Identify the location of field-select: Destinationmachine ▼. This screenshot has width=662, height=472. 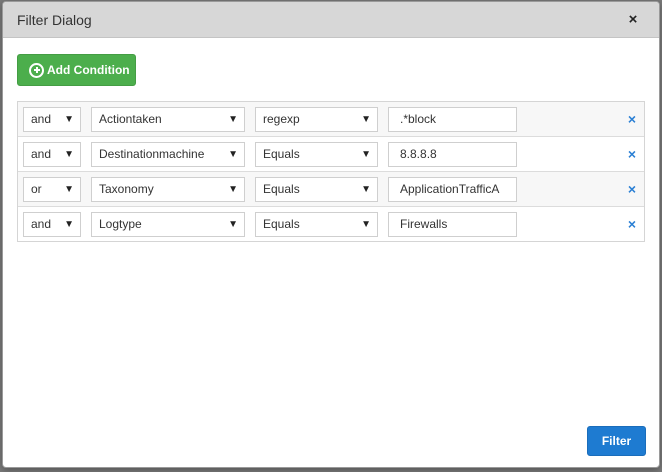
(168, 154).